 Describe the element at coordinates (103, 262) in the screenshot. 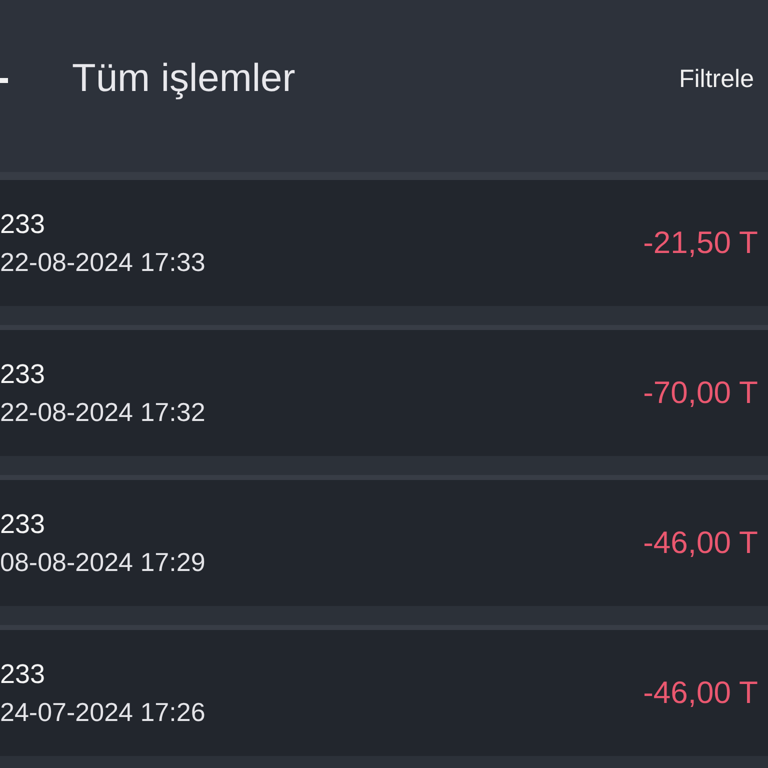

I see `transaction-date: 22-08-2024 17:33` at that location.